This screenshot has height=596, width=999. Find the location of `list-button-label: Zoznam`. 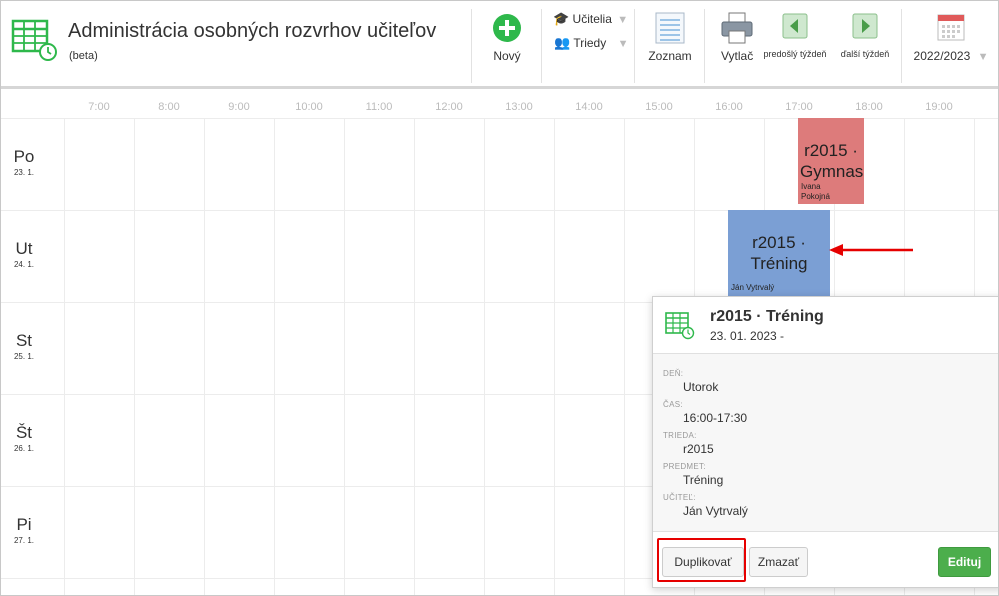

list-button-label: Zoznam is located at coordinates (670, 56).